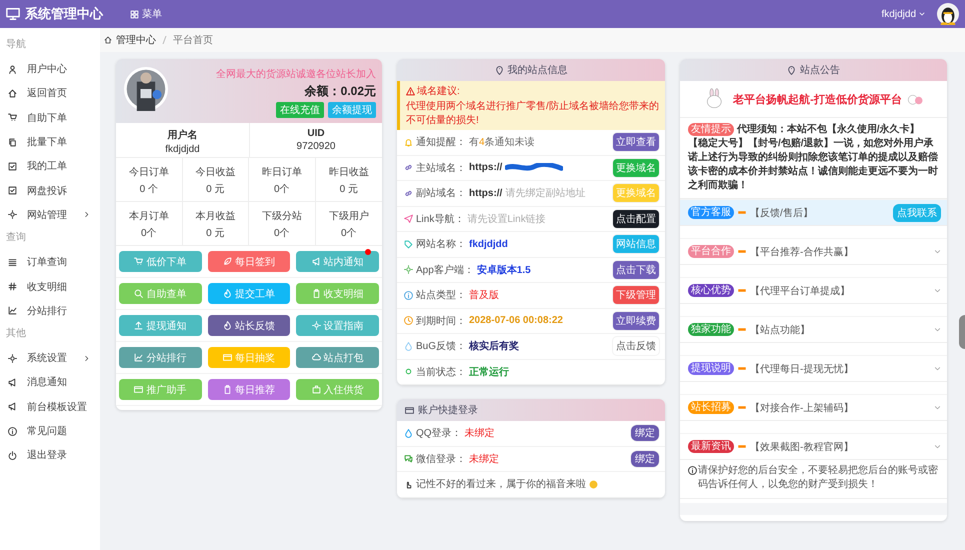 The width and height of the screenshot is (965, 550). What do you see at coordinates (820, 70) in the screenshot?
I see `card-title: 站点公告` at bounding box center [820, 70].